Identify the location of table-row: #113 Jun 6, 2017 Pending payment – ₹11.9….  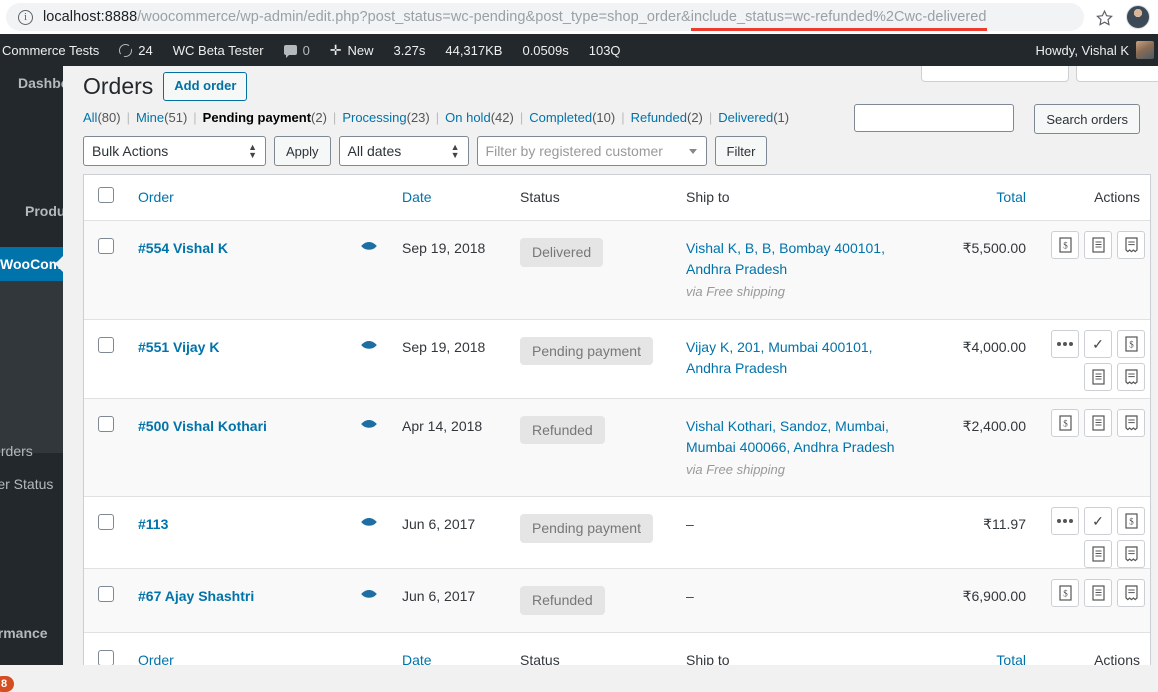
(617, 533).